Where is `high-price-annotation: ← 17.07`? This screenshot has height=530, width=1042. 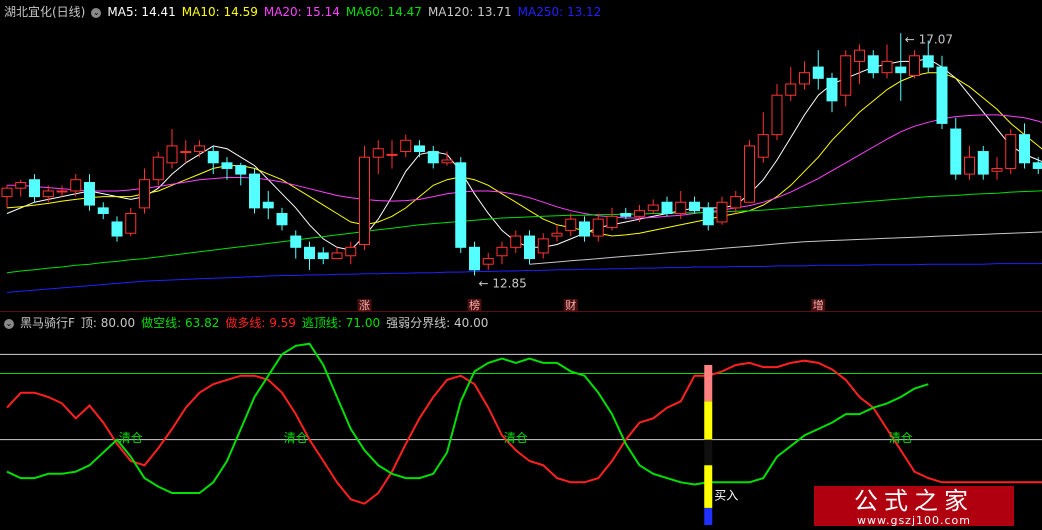 high-price-annotation: ← 17.07 is located at coordinates (929, 39).